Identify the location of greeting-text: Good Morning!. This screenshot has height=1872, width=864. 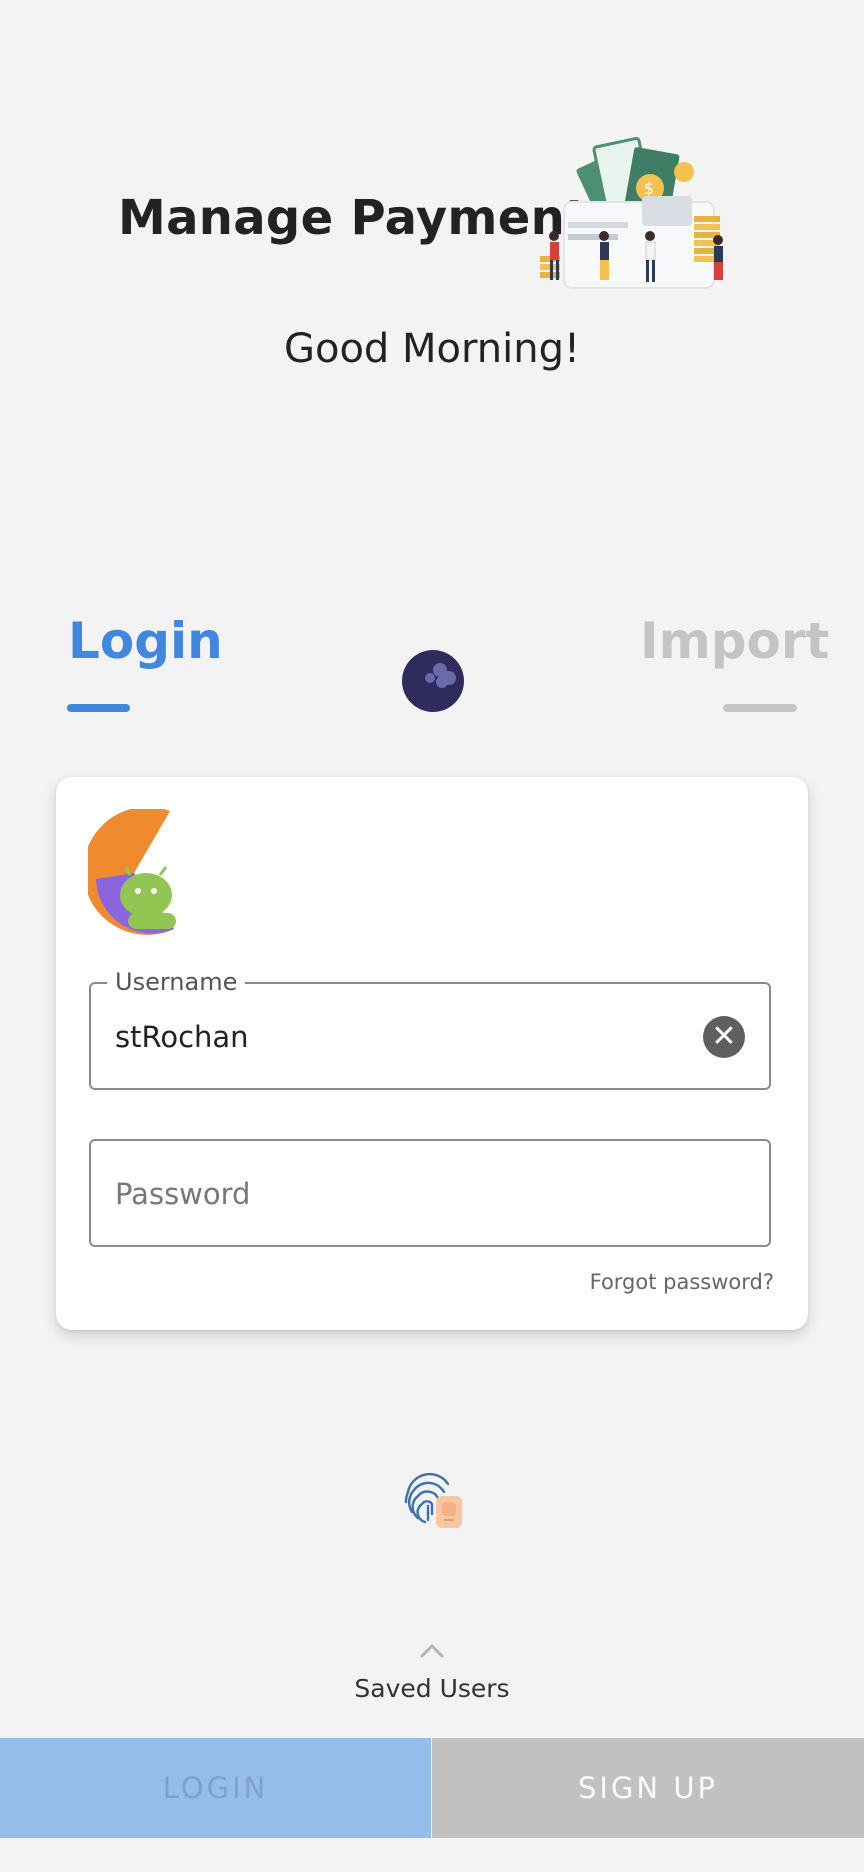
(431, 349).